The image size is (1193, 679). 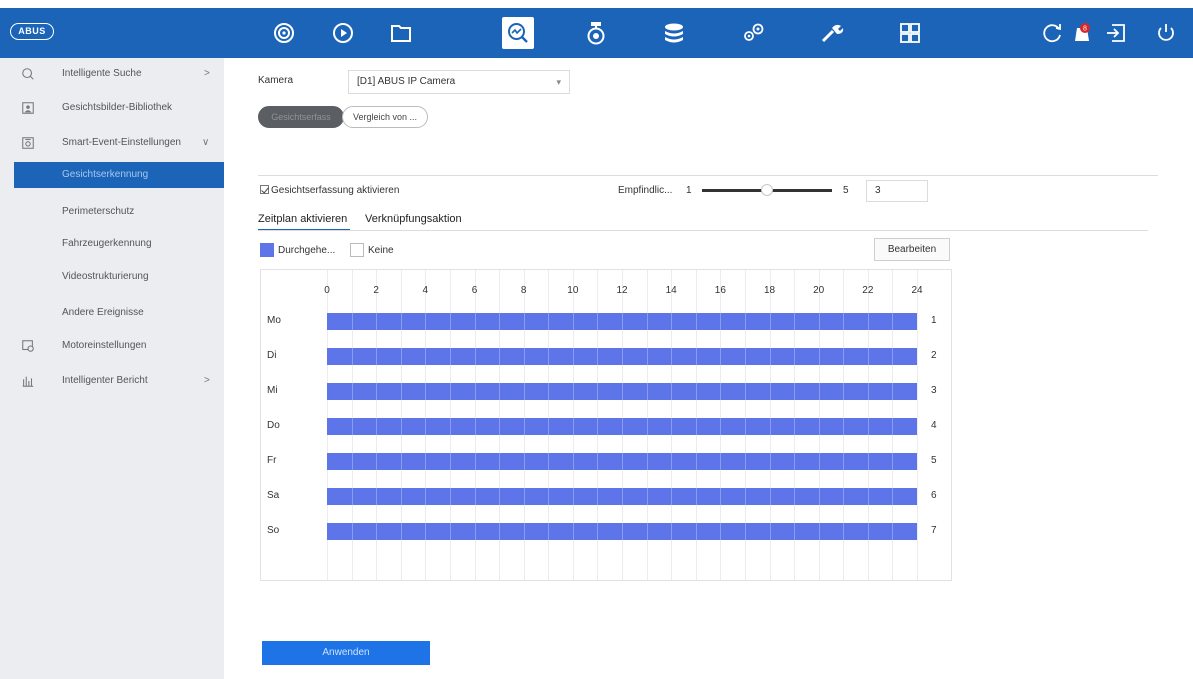 I want to click on refresh-icon, so click(x=1052, y=33).